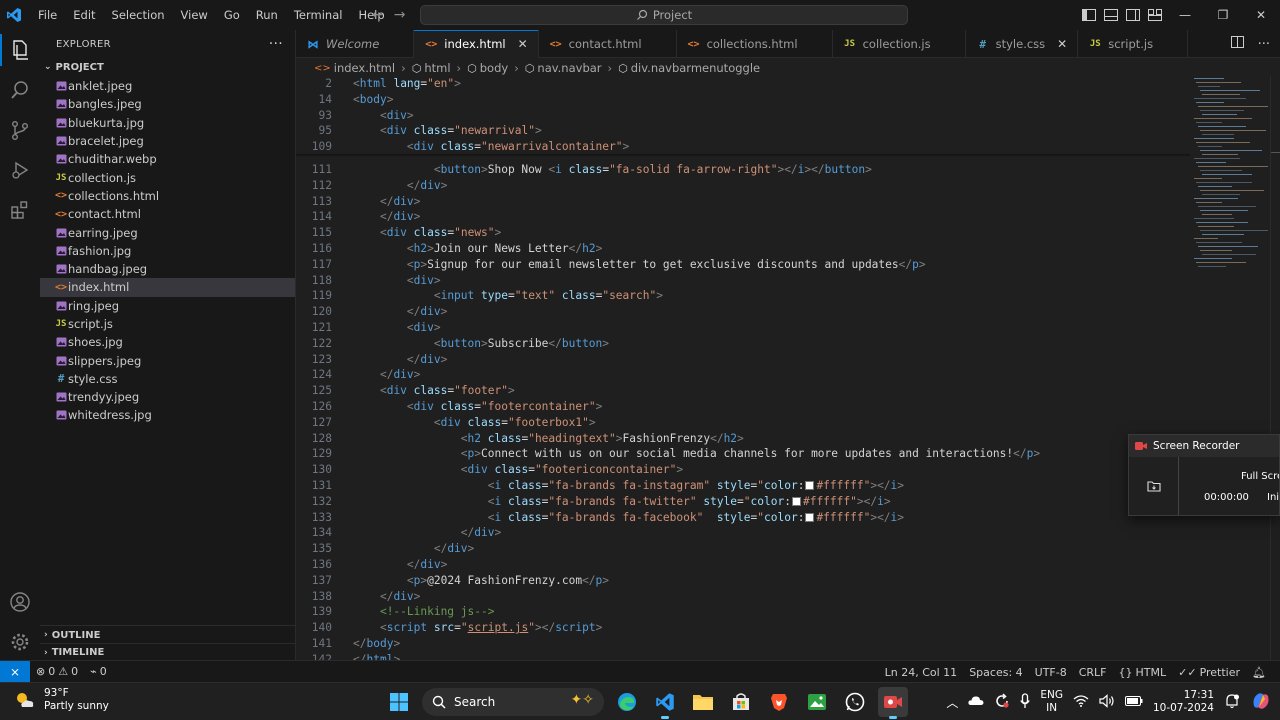 This screenshot has height=720, width=1280. I want to click on split-editor-icon, so click(1237, 44).